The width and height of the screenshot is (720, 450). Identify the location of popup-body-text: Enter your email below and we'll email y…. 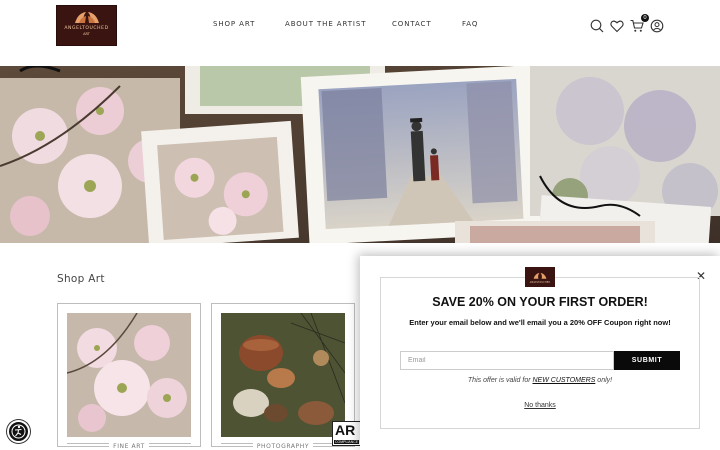
(540, 322).